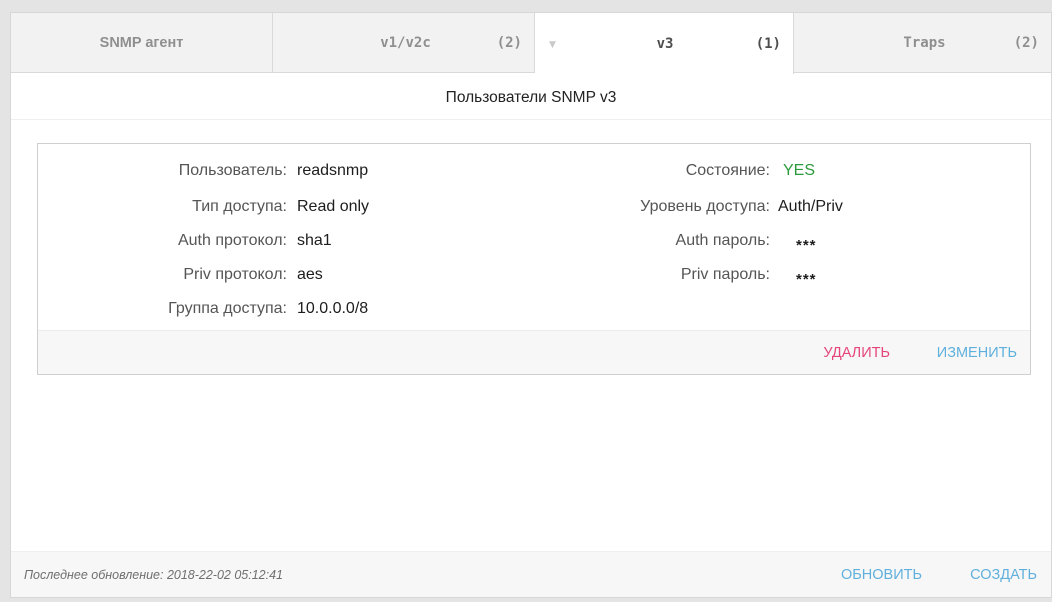  I want to click on create-button: СОЗДАТЬ, so click(1003, 575).